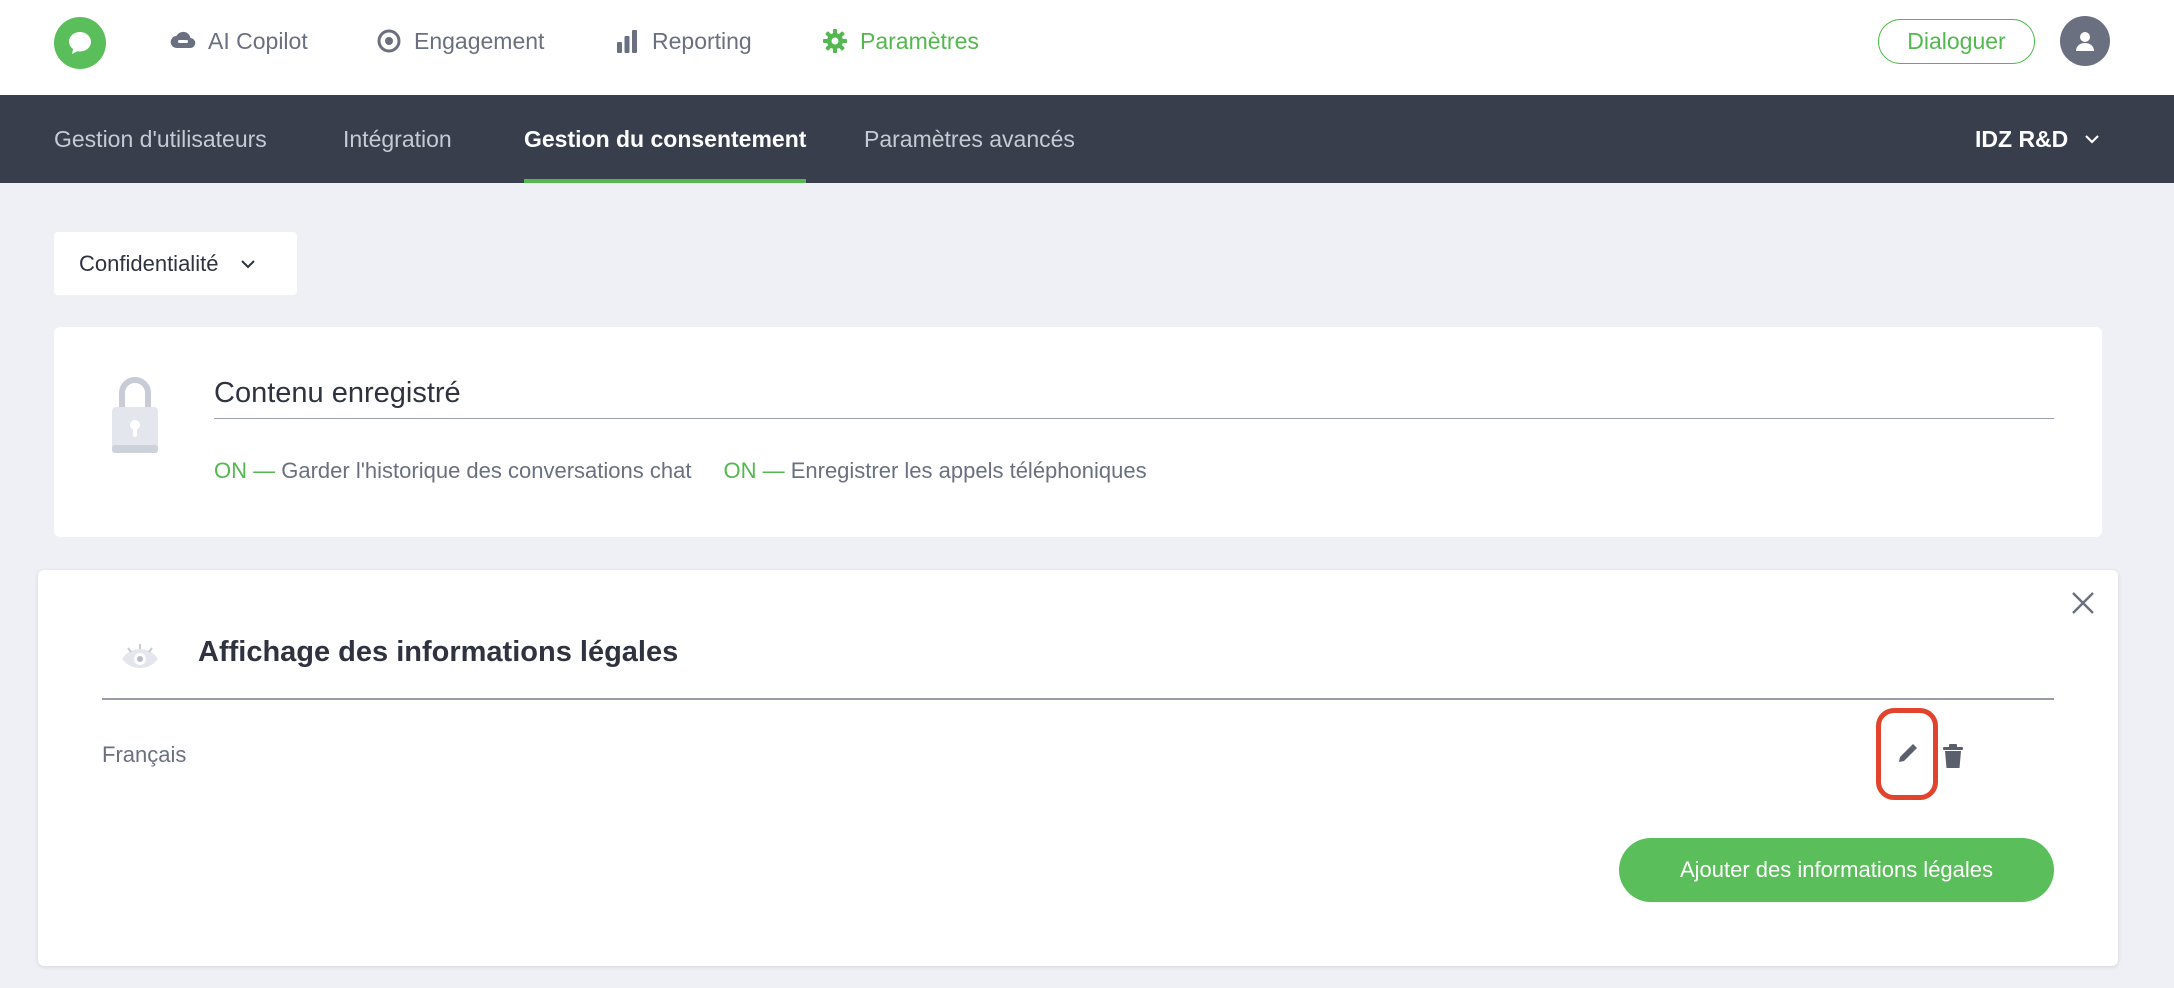  What do you see at coordinates (149, 263) in the screenshot?
I see `category-selected: Confidentialité` at bounding box center [149, 263].